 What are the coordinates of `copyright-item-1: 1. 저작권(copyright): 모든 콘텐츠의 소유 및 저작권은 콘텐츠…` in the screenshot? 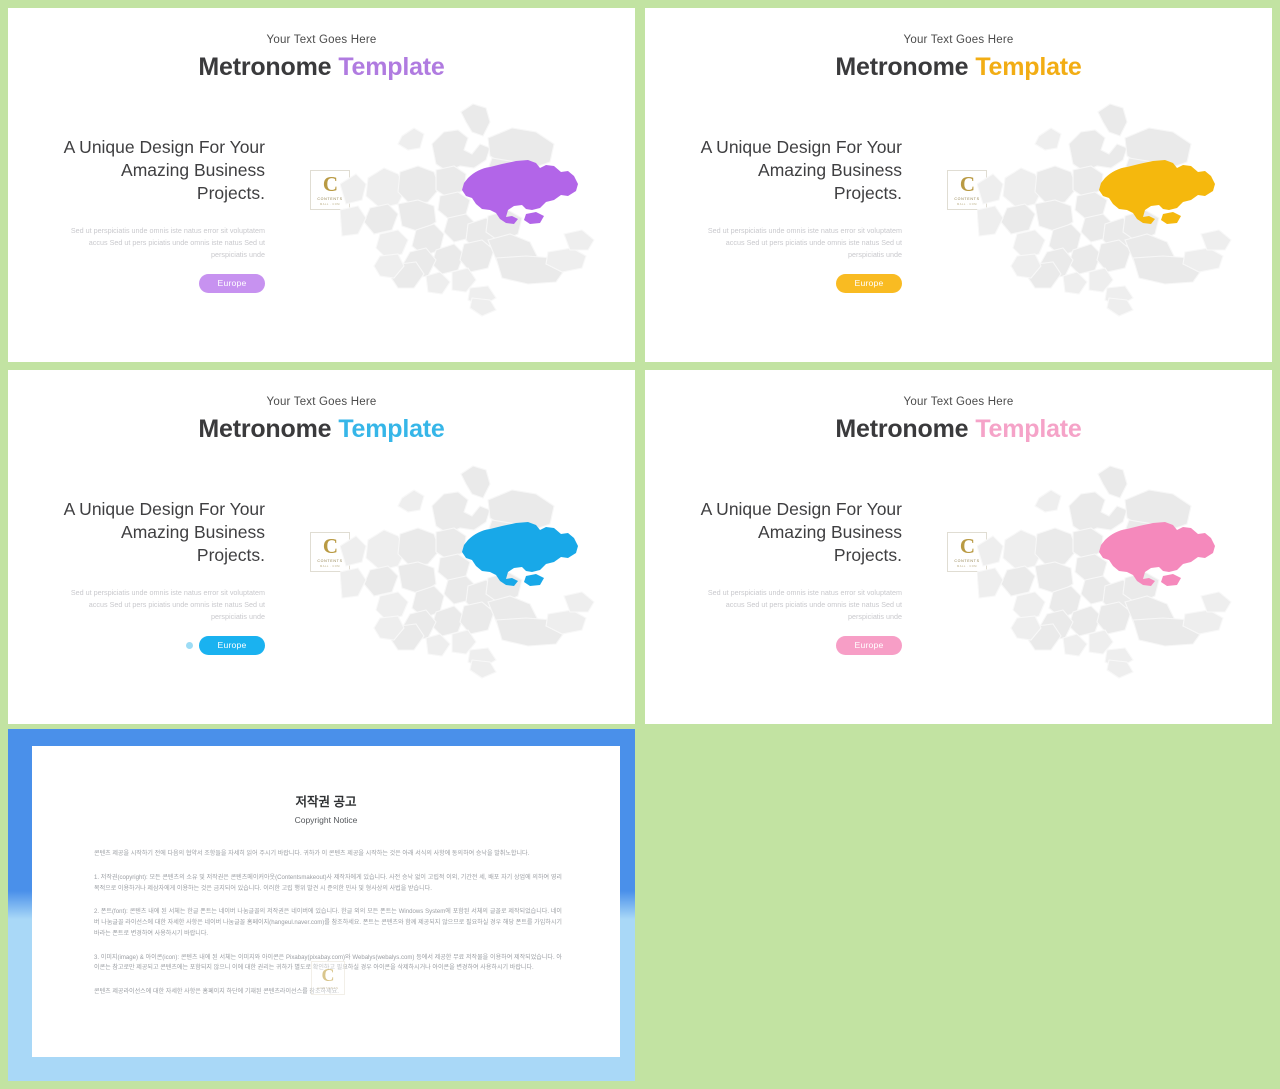 It's located at (328, 883).